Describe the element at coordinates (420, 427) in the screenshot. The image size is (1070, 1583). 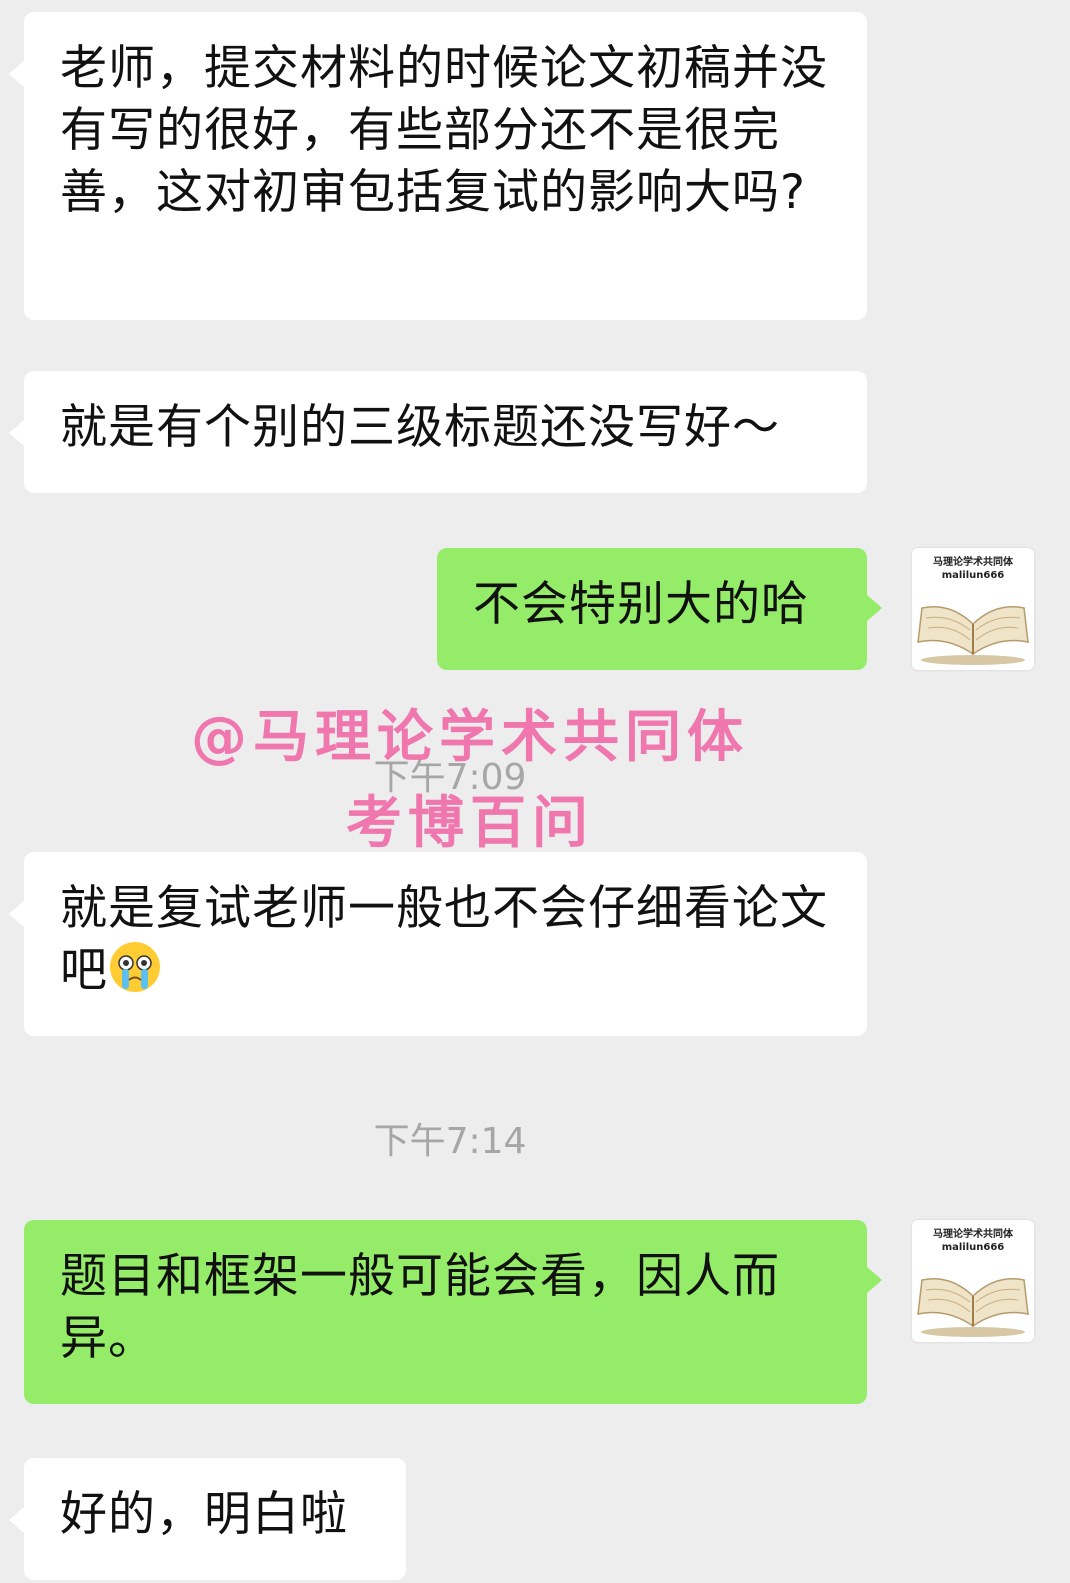
I see `message-text: 就是有个别的三级标题还没写好～` at that location.